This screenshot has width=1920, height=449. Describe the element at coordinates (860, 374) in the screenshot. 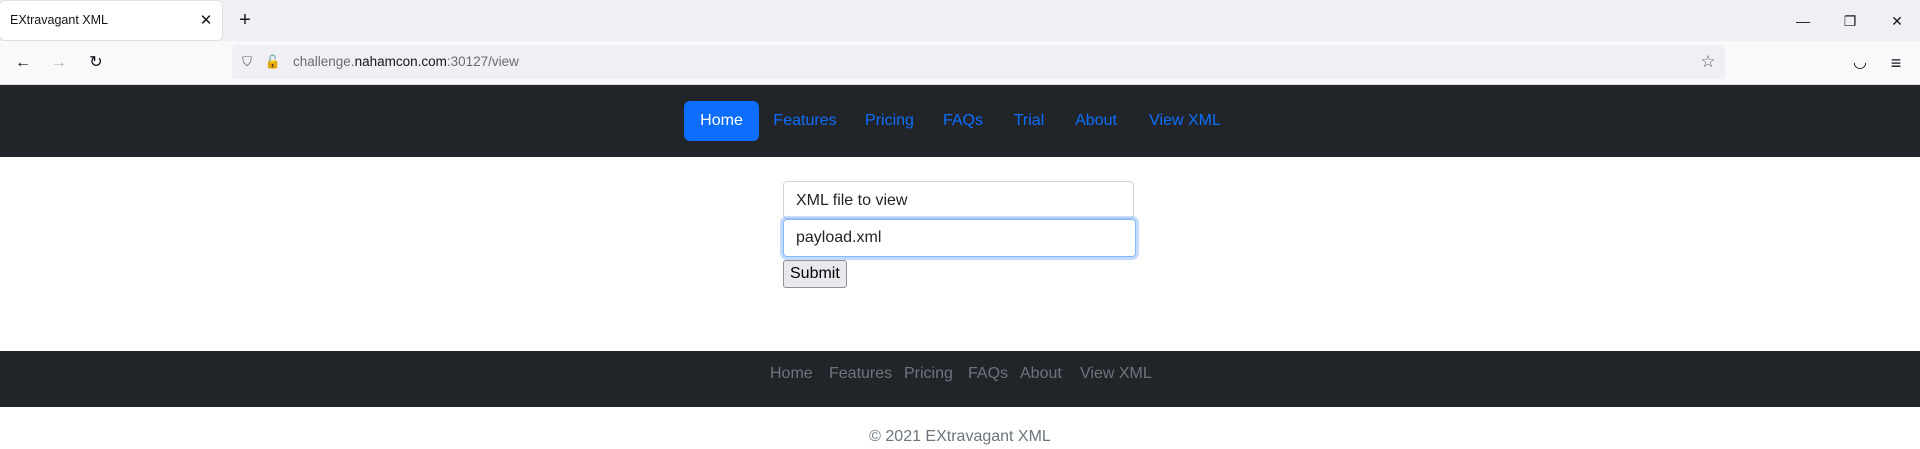

I see `footer-link-features: Features` at that location.